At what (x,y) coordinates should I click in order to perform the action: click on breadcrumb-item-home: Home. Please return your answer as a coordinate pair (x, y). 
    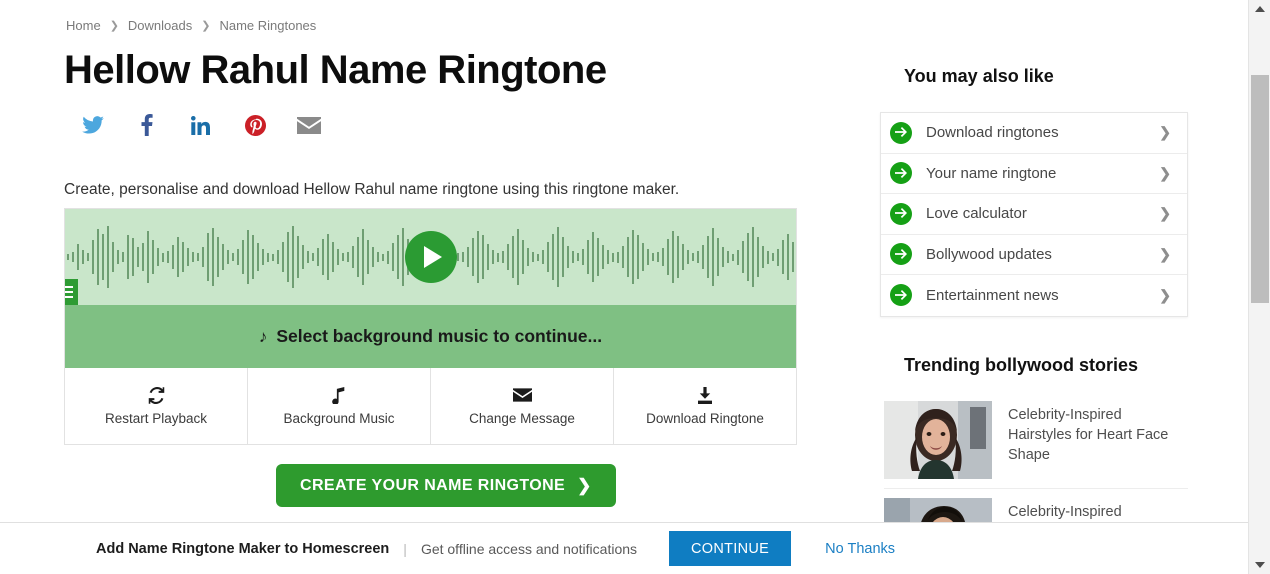
    Looking at the image, I should click on (83, 25).